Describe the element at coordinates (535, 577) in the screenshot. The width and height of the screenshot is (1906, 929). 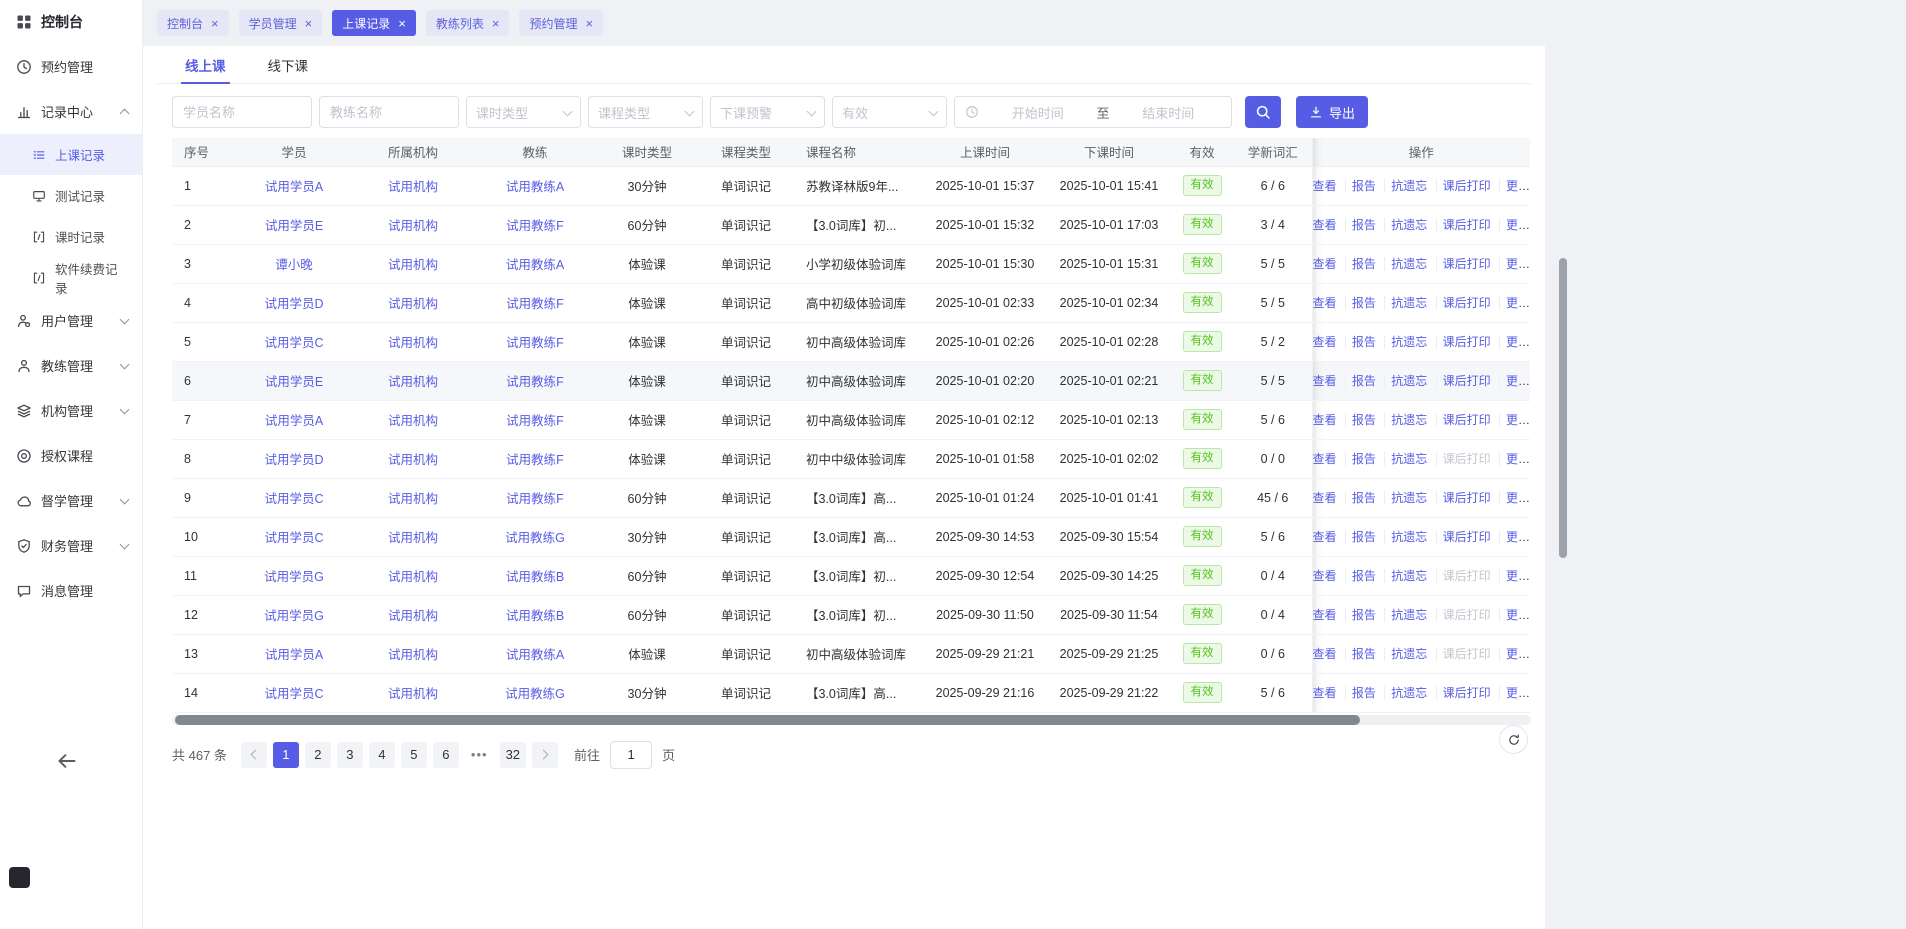
I see `coach-link: 试用教练B` at that location.